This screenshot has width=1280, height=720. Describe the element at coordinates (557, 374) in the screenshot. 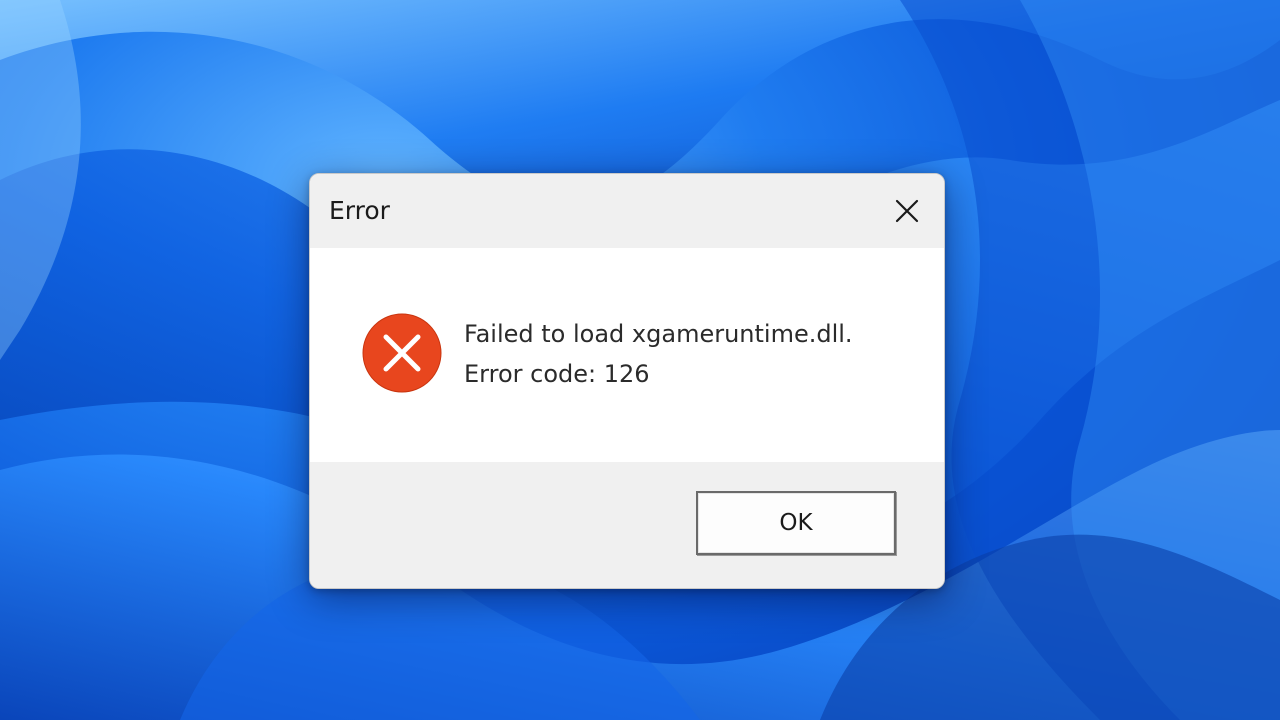

I see `message-line-2: Error code: 126` at that location.